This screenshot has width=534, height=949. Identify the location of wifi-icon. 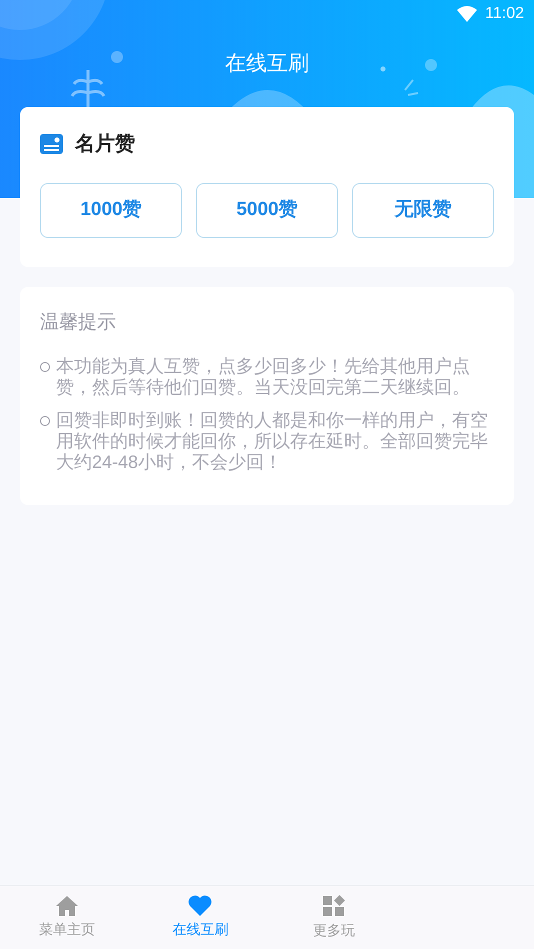
(467, 14).